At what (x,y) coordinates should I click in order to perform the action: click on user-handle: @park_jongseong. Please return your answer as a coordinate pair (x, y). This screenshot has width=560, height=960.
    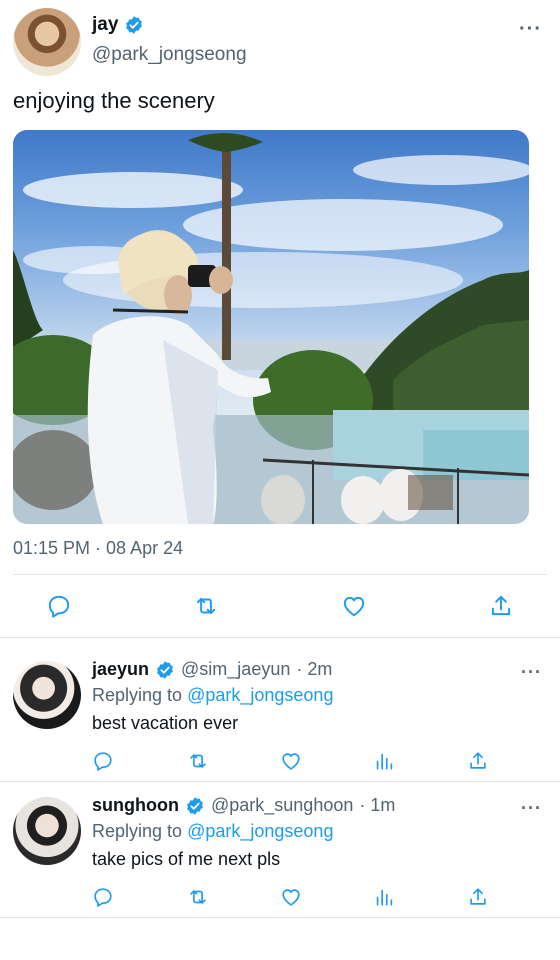
    Looking at the image, I should click on (169, 55).